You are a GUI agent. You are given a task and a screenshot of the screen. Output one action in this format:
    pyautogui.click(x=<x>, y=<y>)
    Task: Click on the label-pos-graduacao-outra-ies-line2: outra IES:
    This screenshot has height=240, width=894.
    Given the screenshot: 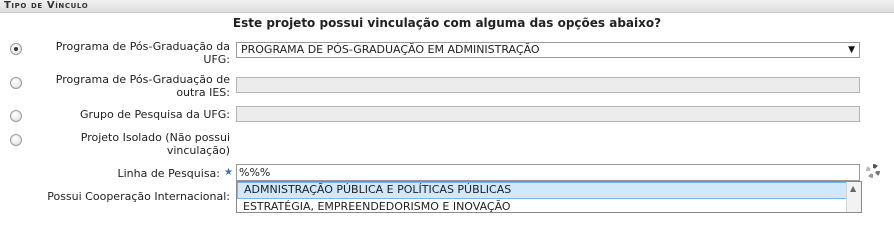 What is the action you would take?
    pyautogui.click(x=203, y=92)
    